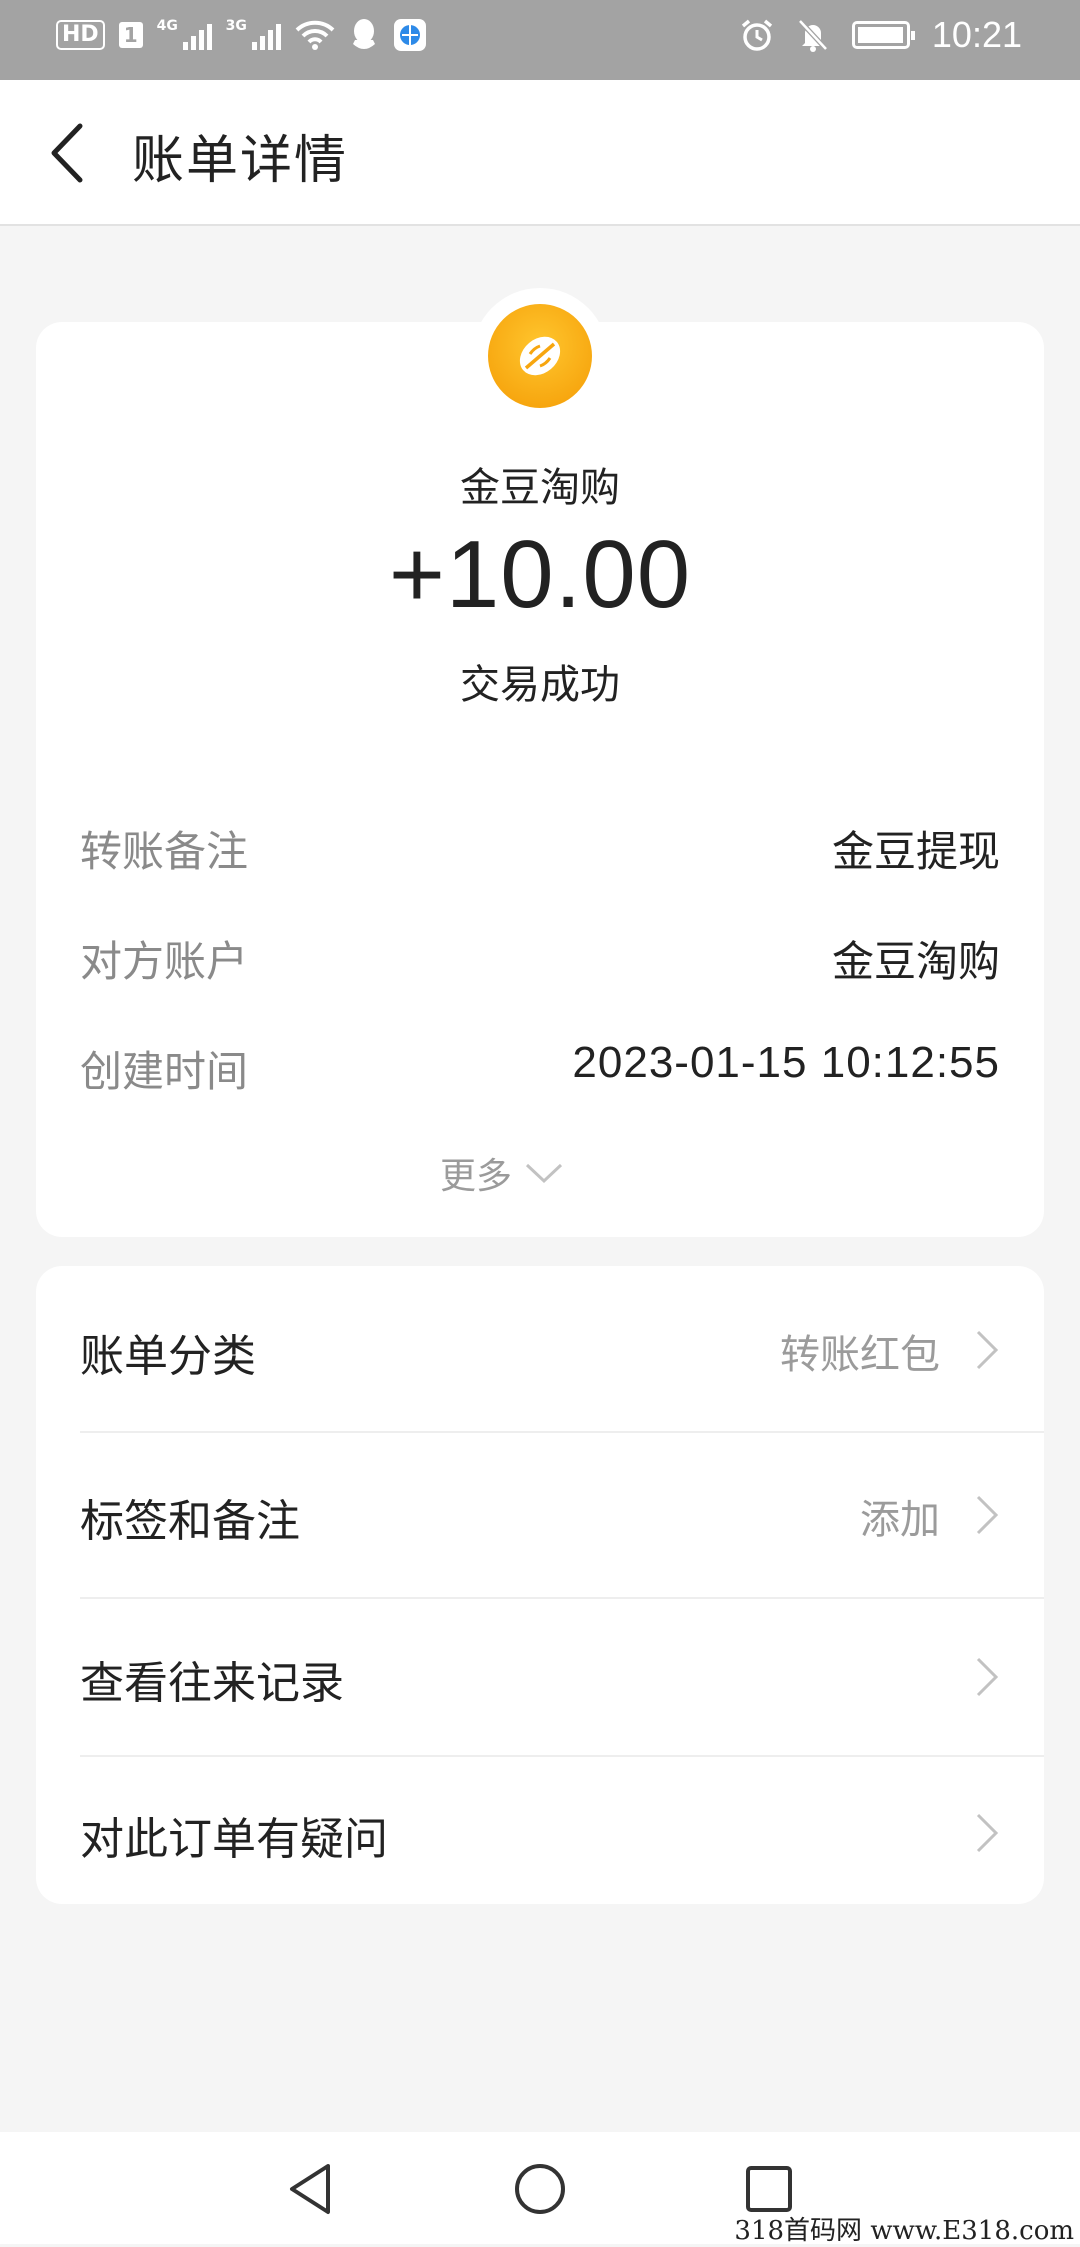  I want to click on detail-label: 转账备注, so click(164, 851).